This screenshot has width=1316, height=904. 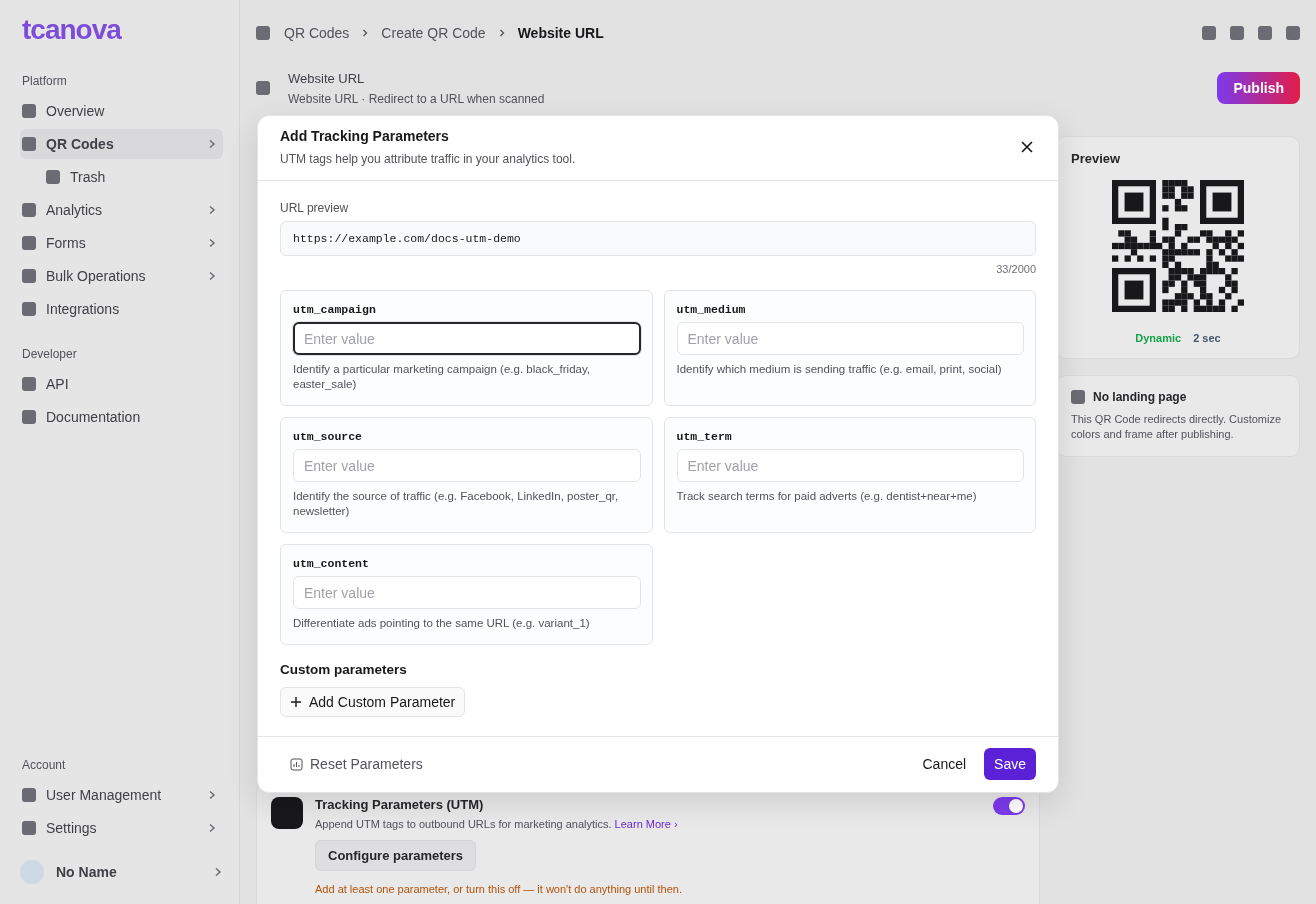 What do you see at coordinates (1016, 269) in the screenshot?
I see `character-count: 33/2000` at bounding box center [1016, 269].